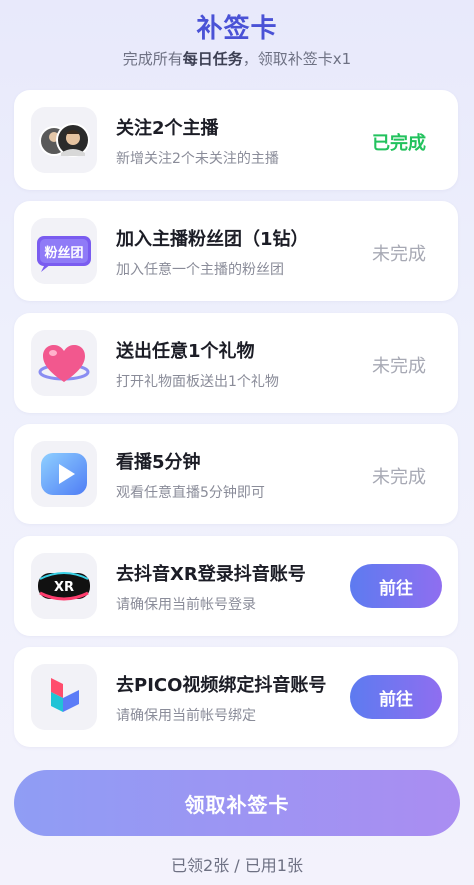 The width and height of the screenshot is (474, 885). I want to click on page-title: 补签卡, so click(237, 29).